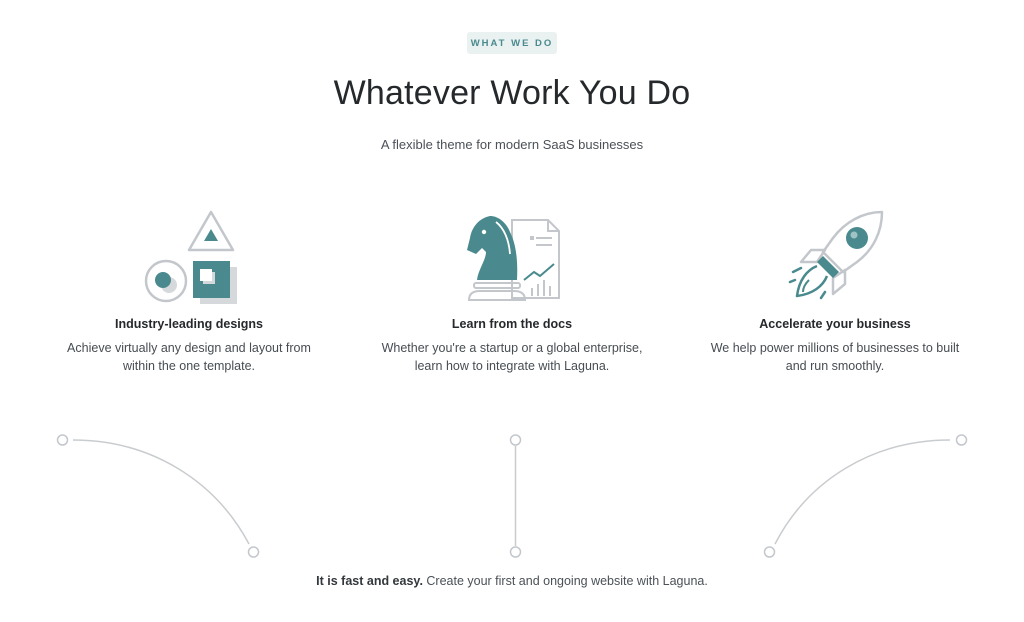  I want to click on connector-curve-left, so click(161, 492).